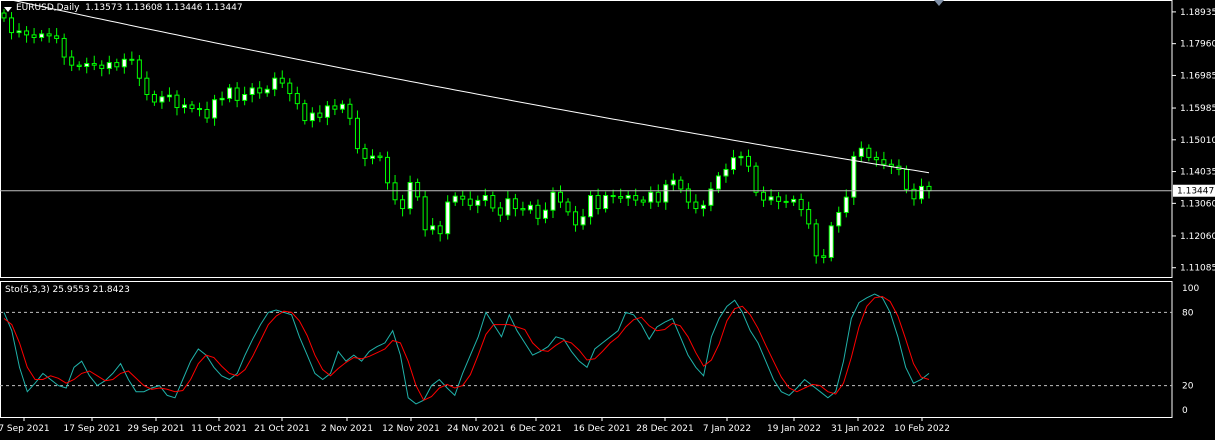 The height and width of the screenshot is (440, 1215). Describe the element at coordinates (1188, 387) in the screenshot. I see `oscillator-tick-label: 20` at that location.